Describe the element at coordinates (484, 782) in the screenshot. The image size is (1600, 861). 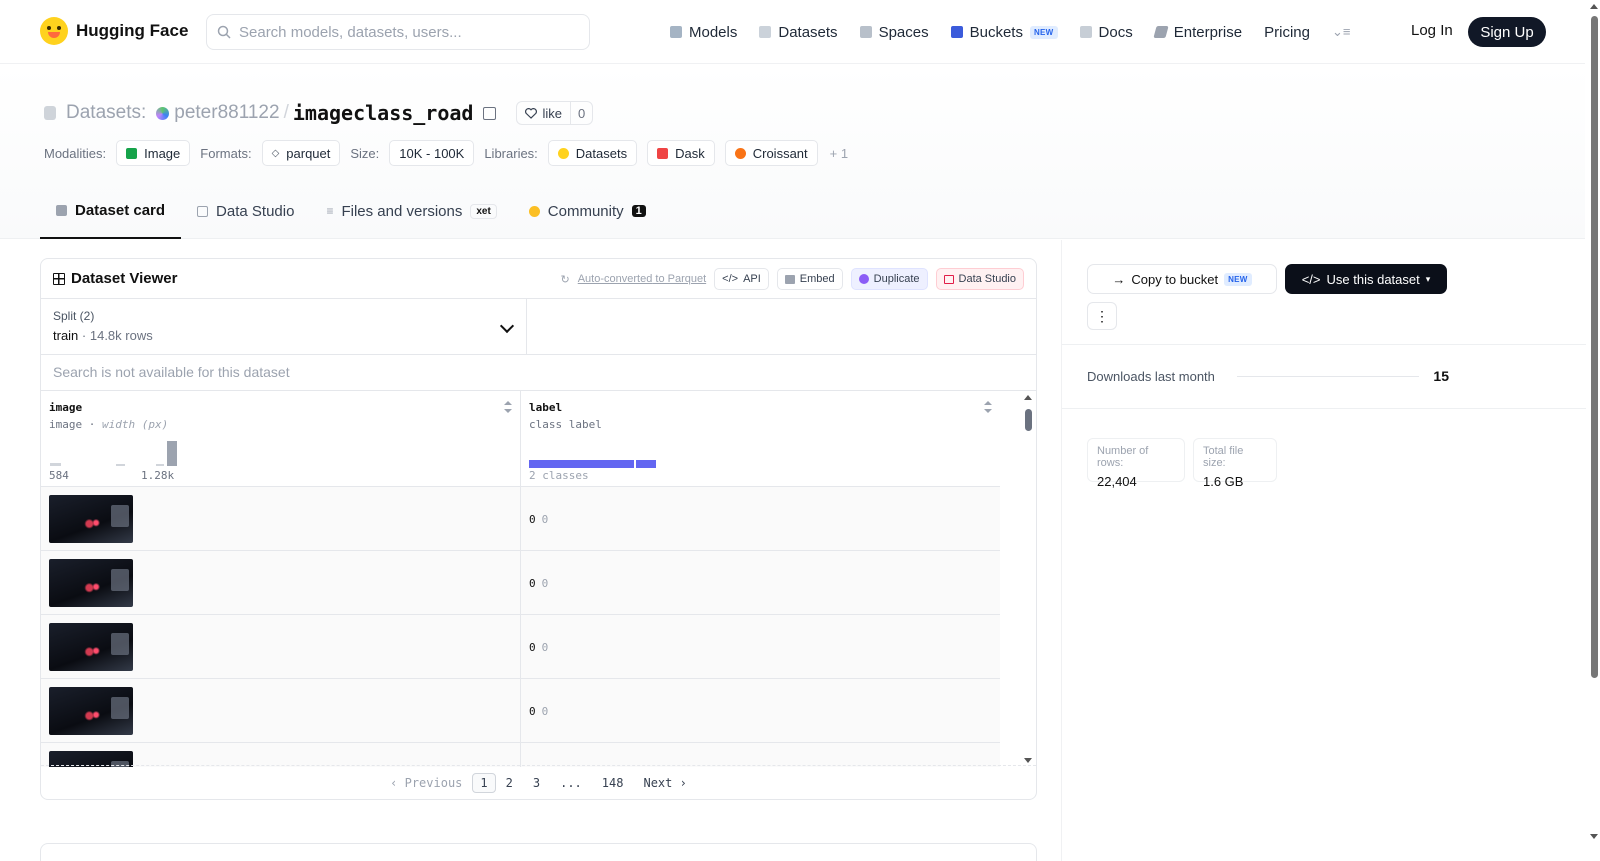
I see `page-1: 1` at that location.